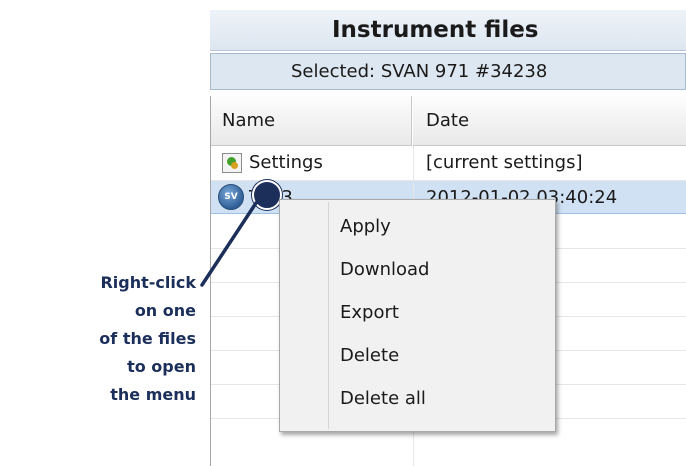  Describe the element at coordinates (328, 315) in the screenshot. I see `menu-icon-gutter` at that location.